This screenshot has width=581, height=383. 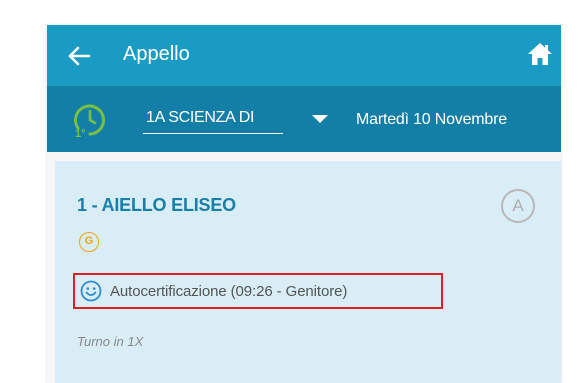 I want to click on class-select: 1A SCIENZA DI, so click(x=213, y=119).